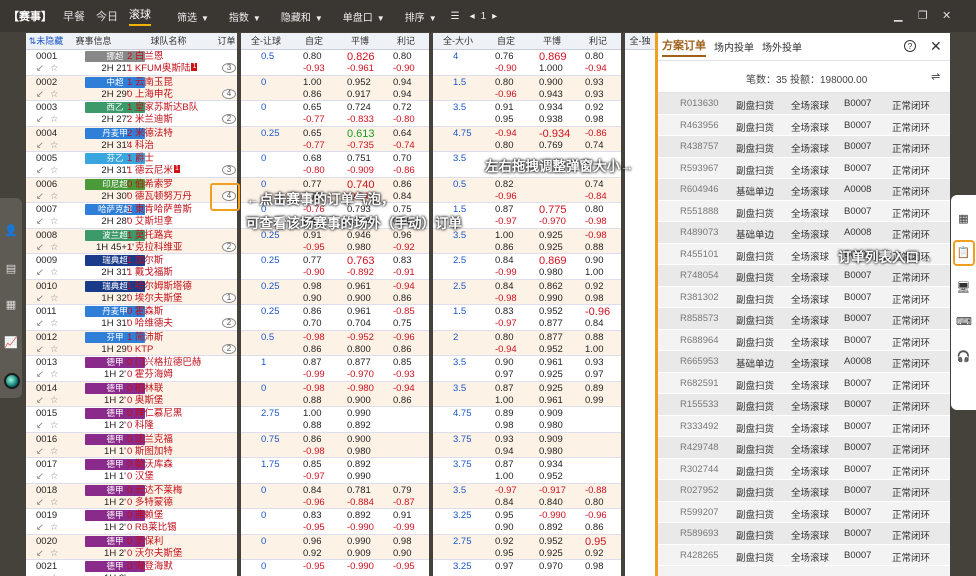 The image size is (976, 576). Describe the element at coordinates (360, 338) in the screenshot. I see `odds-cell: -0.952` at that location.